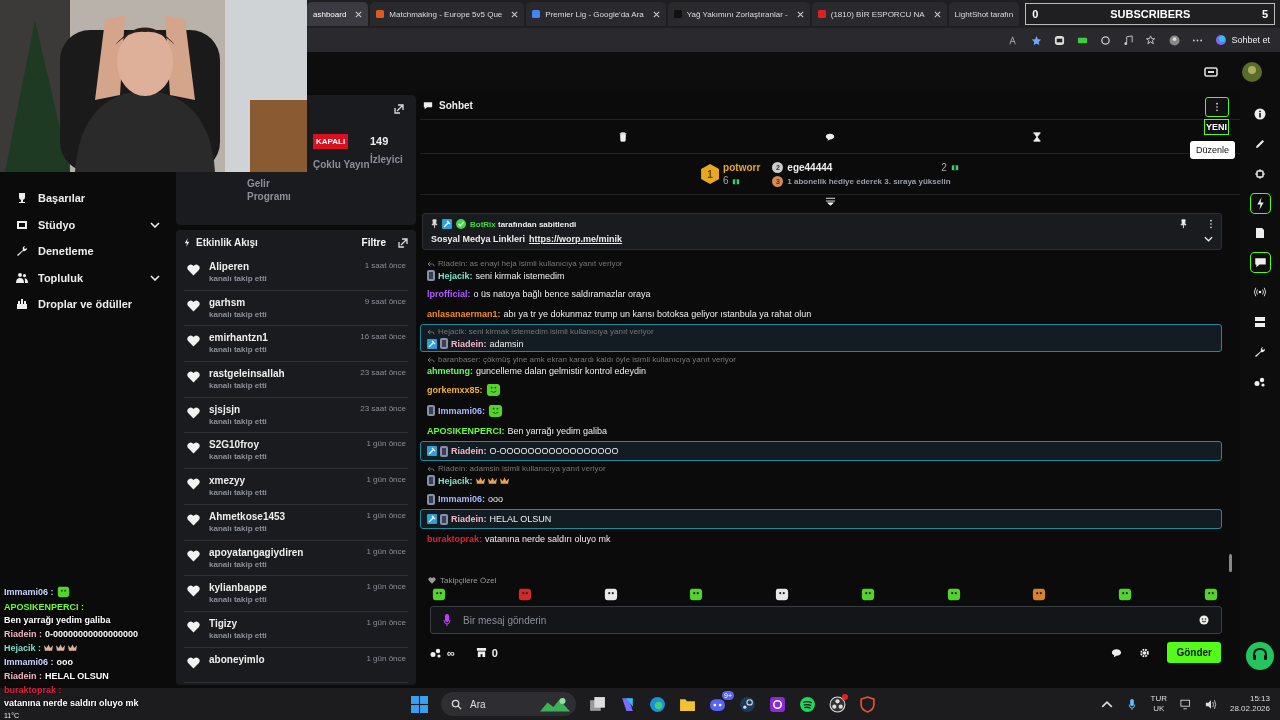 The height and width of the screenshot is (720, 1280). Describe the element at coordinates (1211, 72) in the screenshot. I see `display-icon` at that location.